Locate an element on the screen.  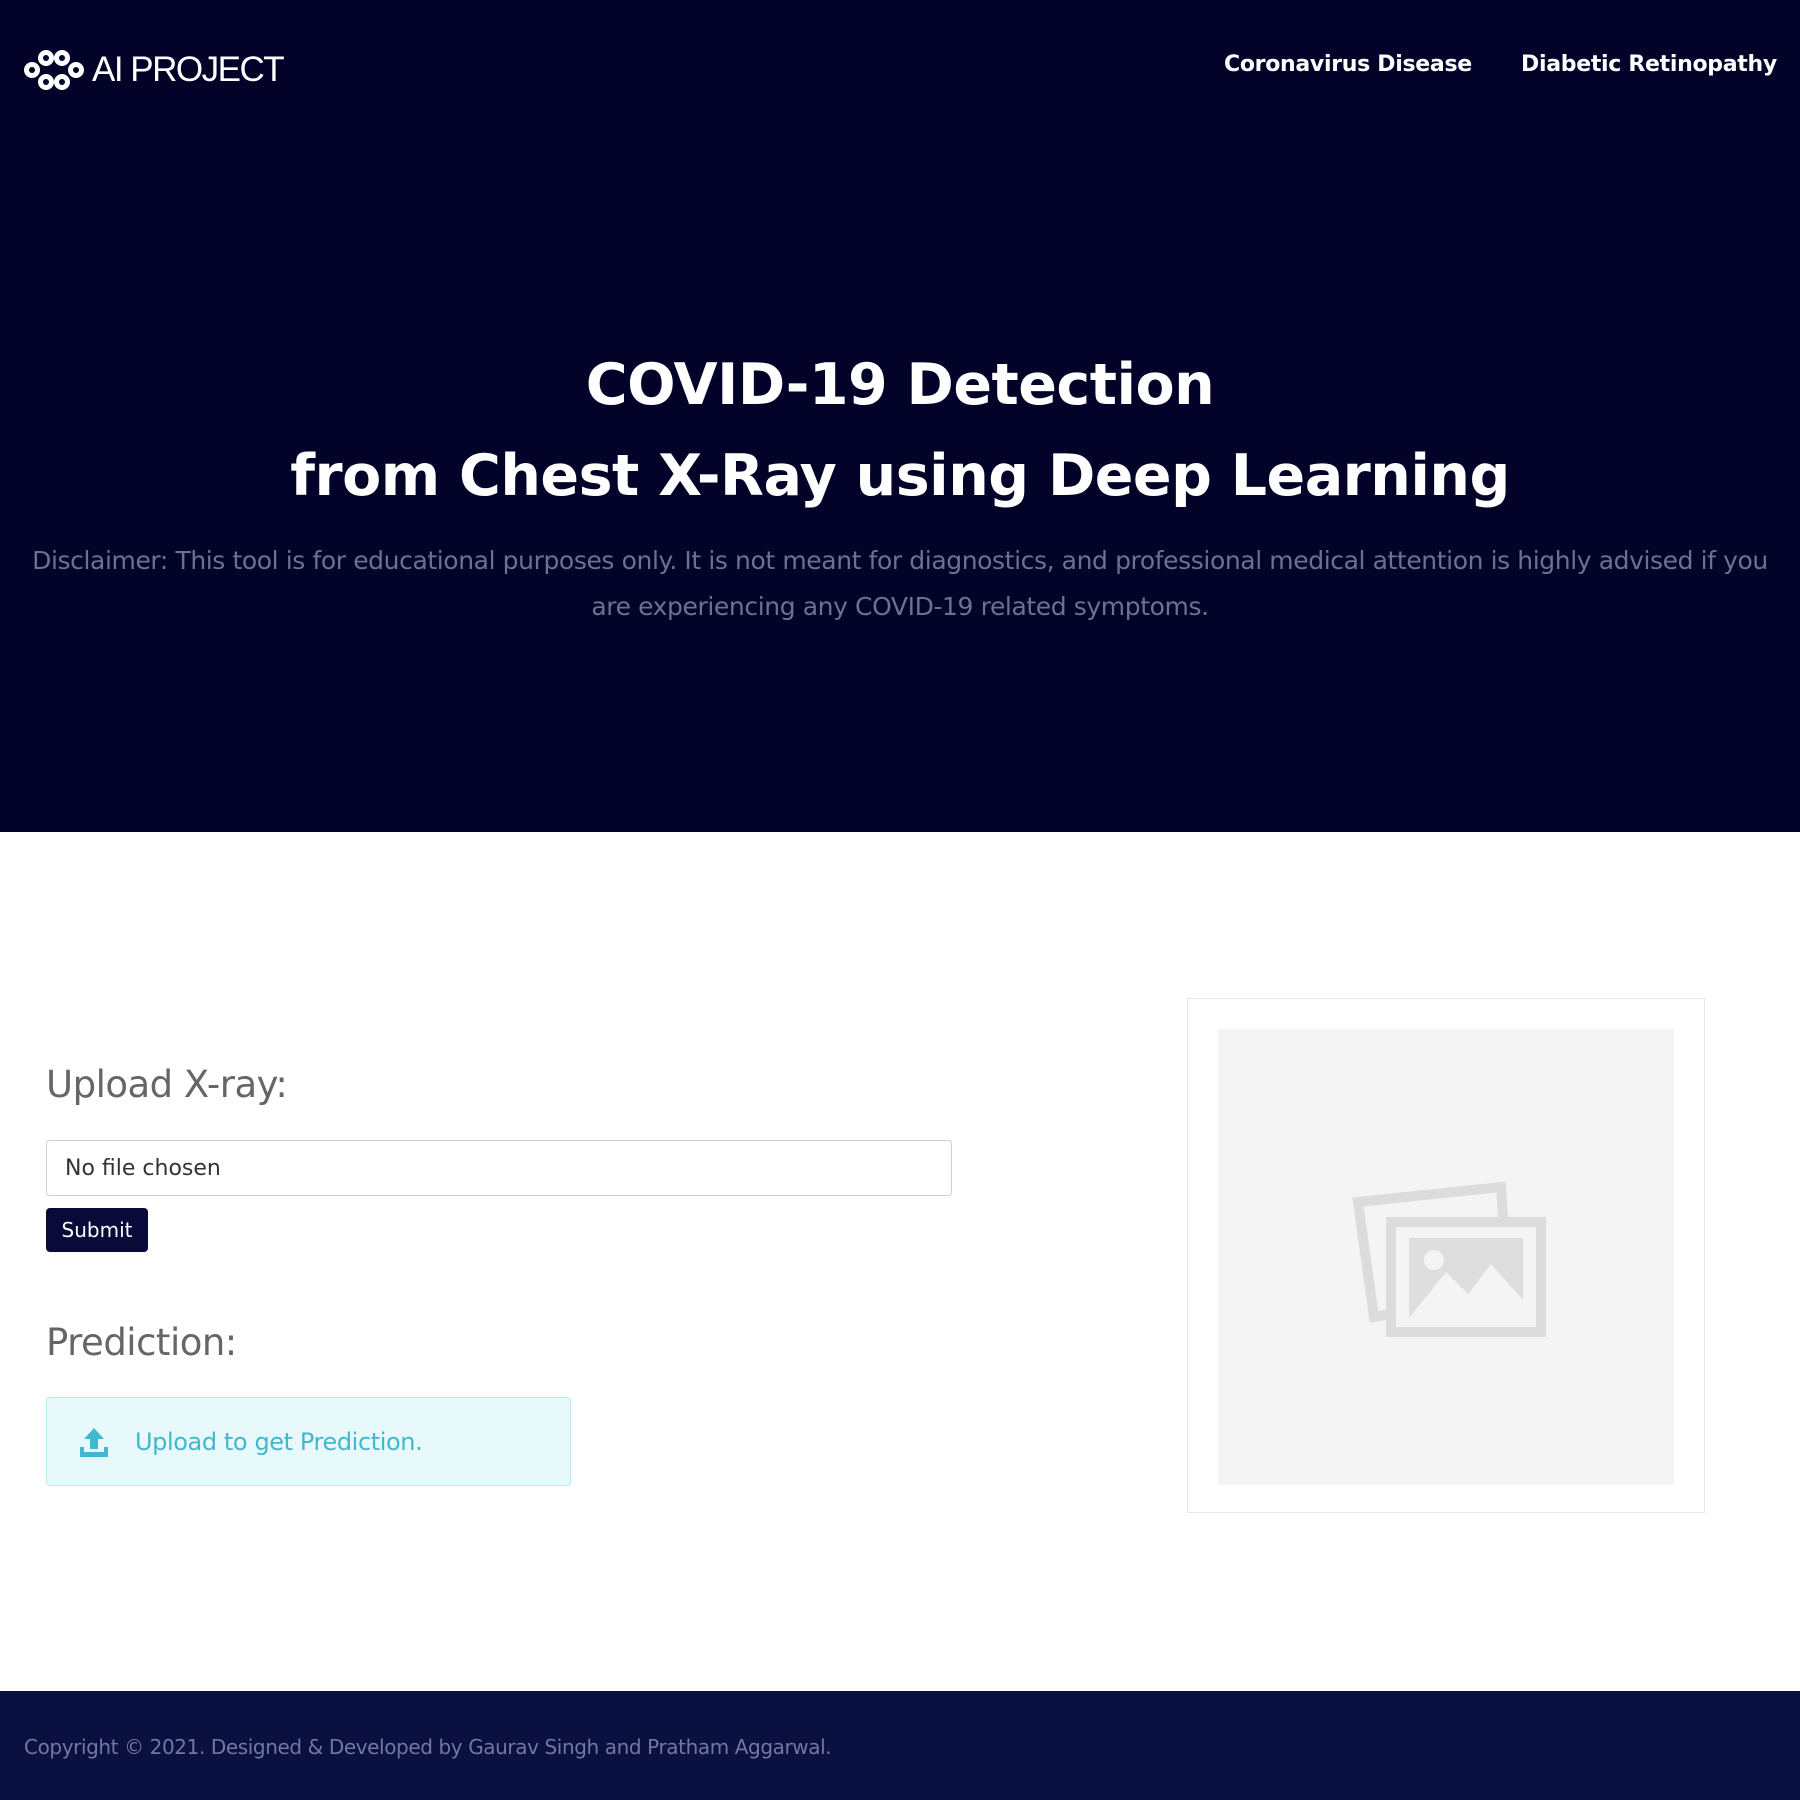
title-deep-learning: using Deep Learning is located at coordinates (1173, 476).